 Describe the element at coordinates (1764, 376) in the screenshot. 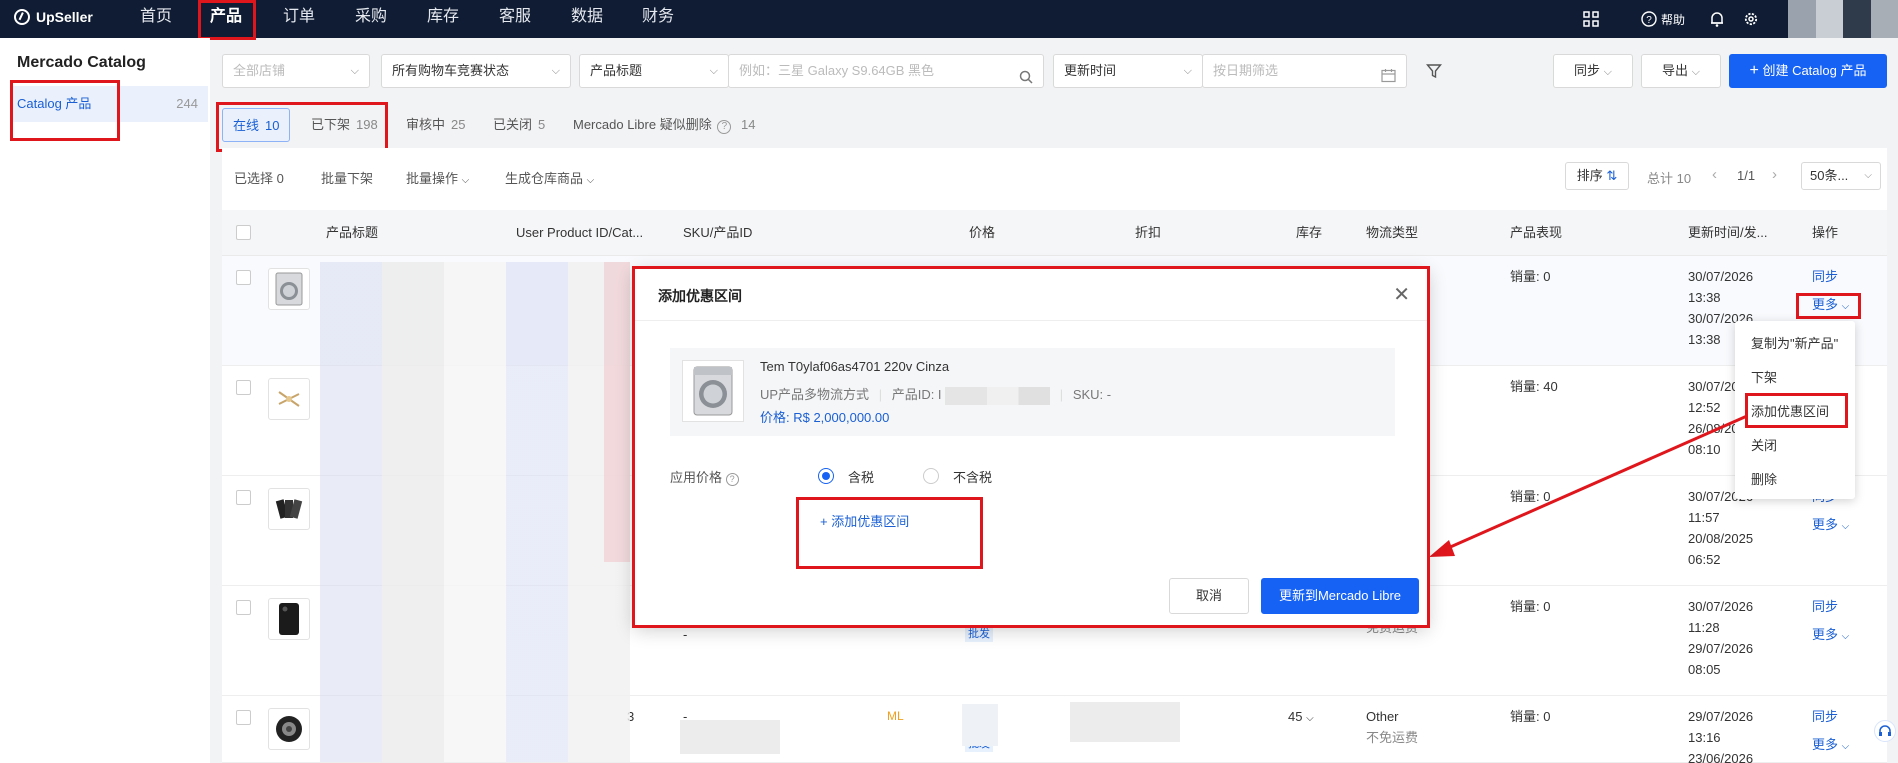

I see `menu-delist: 下架` at that location.